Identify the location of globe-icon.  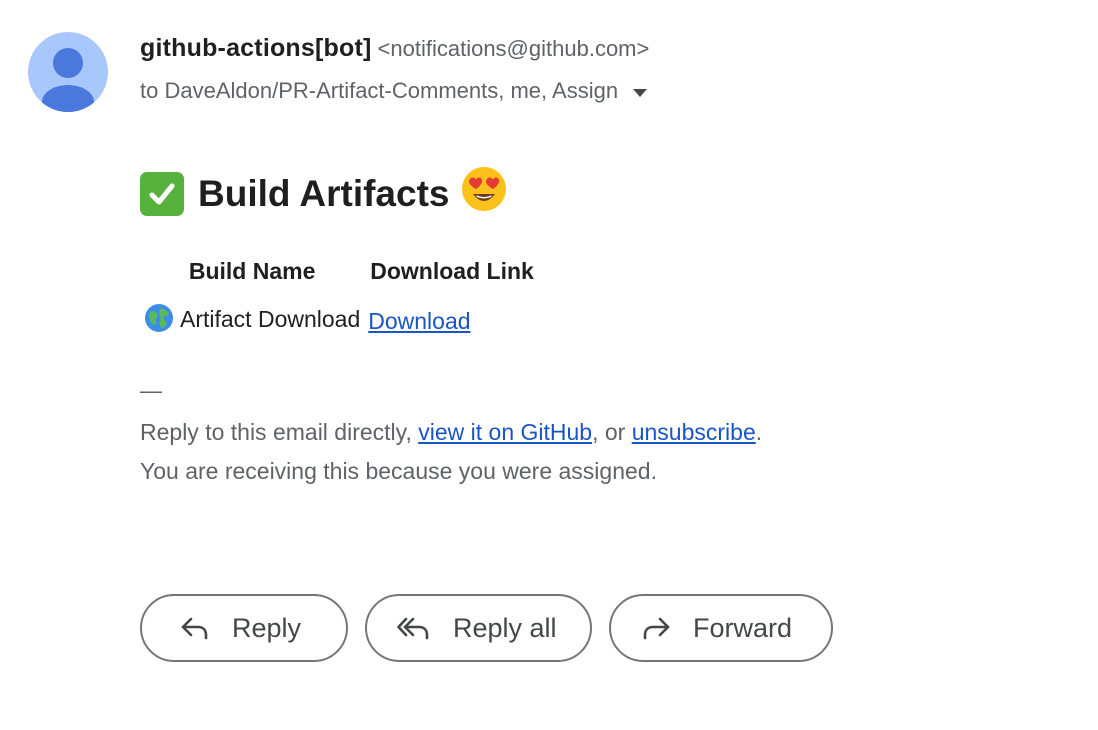
(159, 321).